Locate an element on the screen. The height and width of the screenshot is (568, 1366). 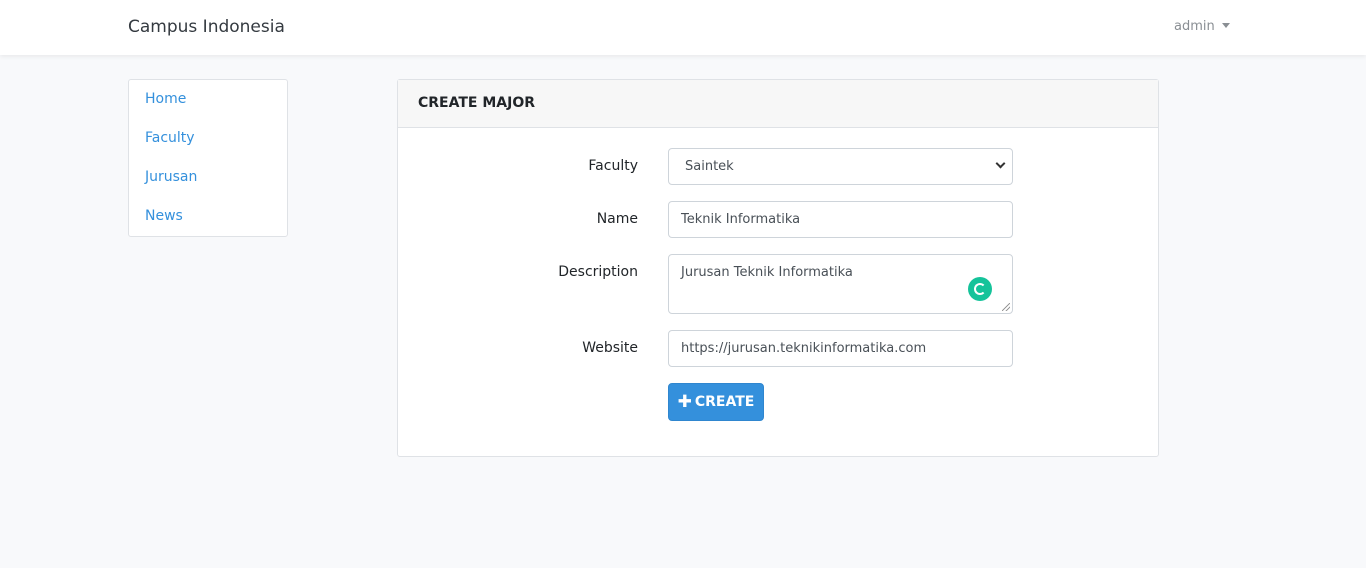
name-input: Teknik Informatika is located at coordinates (840, 219).